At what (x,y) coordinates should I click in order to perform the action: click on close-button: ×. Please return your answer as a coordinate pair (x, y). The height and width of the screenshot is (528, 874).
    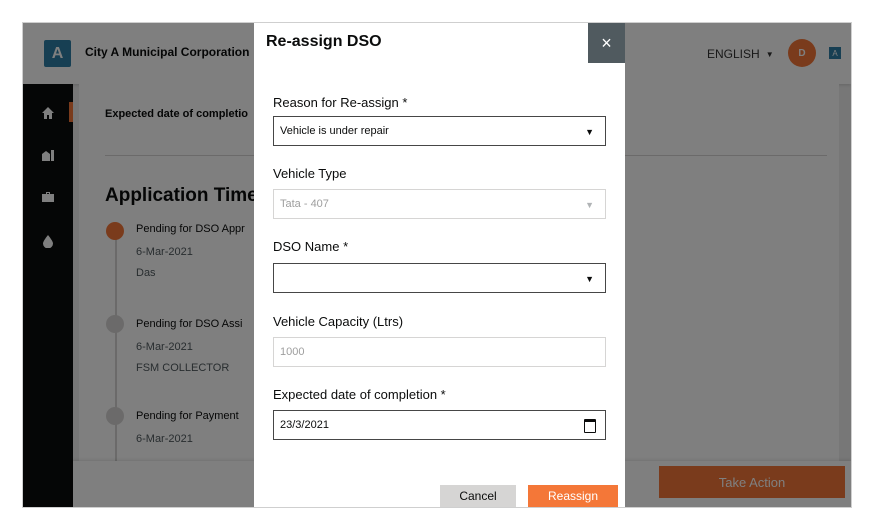
    Looking at the image, I should click on (606, 43).